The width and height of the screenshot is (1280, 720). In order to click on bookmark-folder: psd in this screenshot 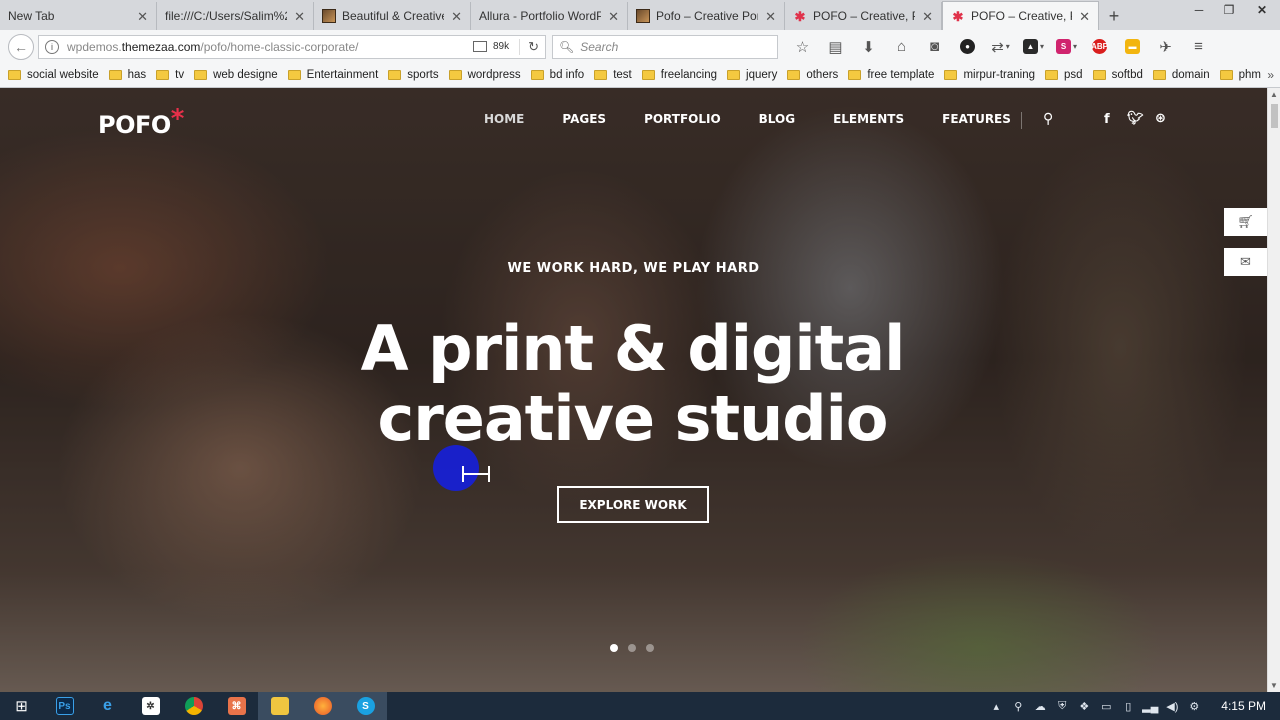, I will do `click(1064, 75)`.